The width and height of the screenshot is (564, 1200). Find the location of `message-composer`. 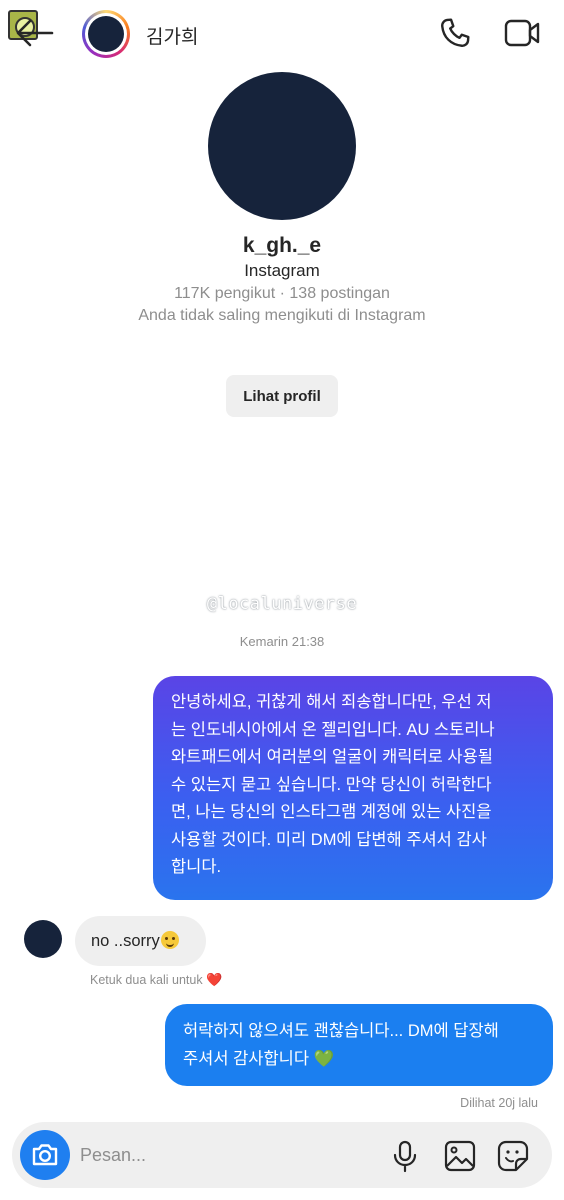

message-composer is located at coordinates (282, 1155).